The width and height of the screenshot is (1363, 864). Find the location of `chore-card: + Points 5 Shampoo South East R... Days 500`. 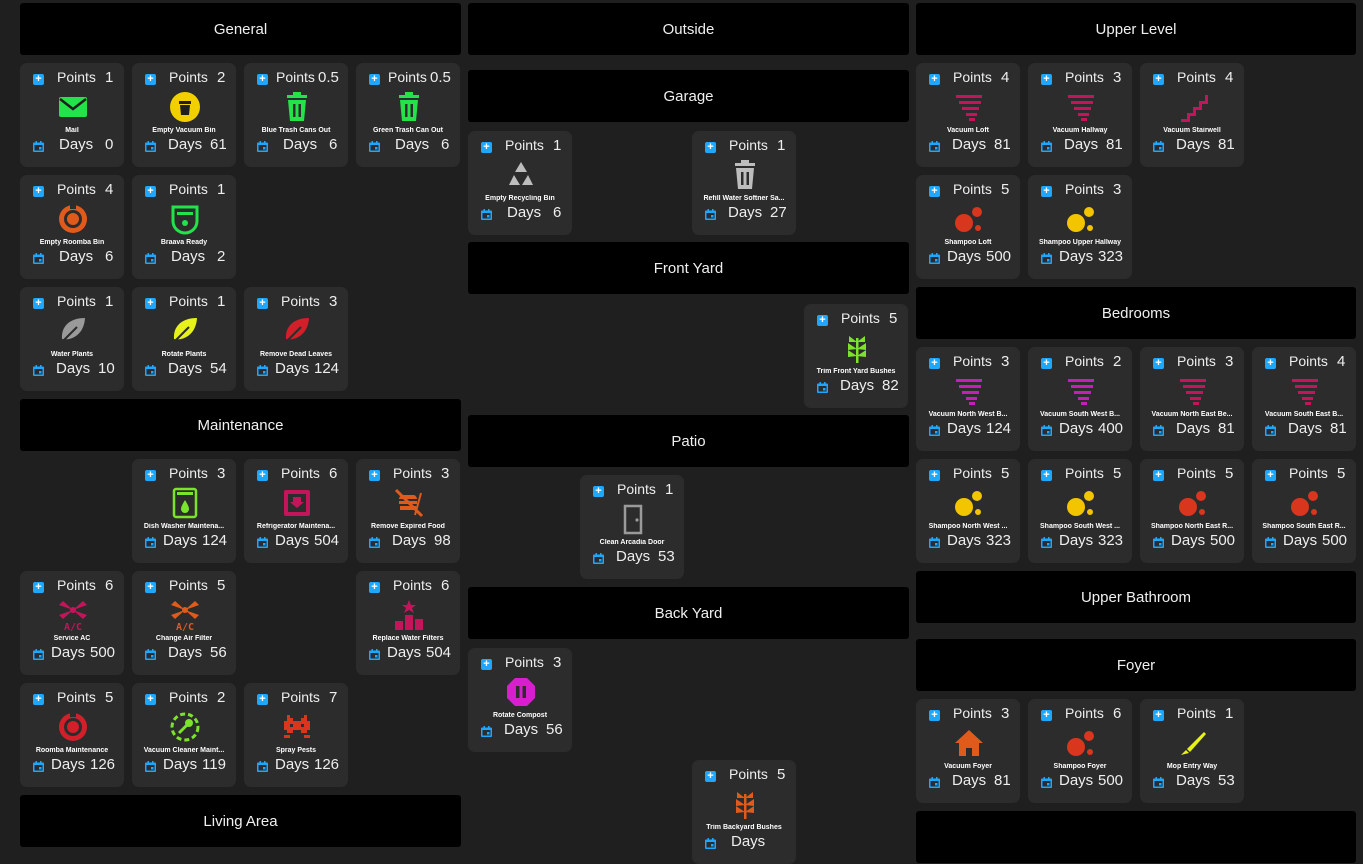

chore-card: + Points 5 Shampoo South East R... Days 500 is located at coordinates (1304, 511).